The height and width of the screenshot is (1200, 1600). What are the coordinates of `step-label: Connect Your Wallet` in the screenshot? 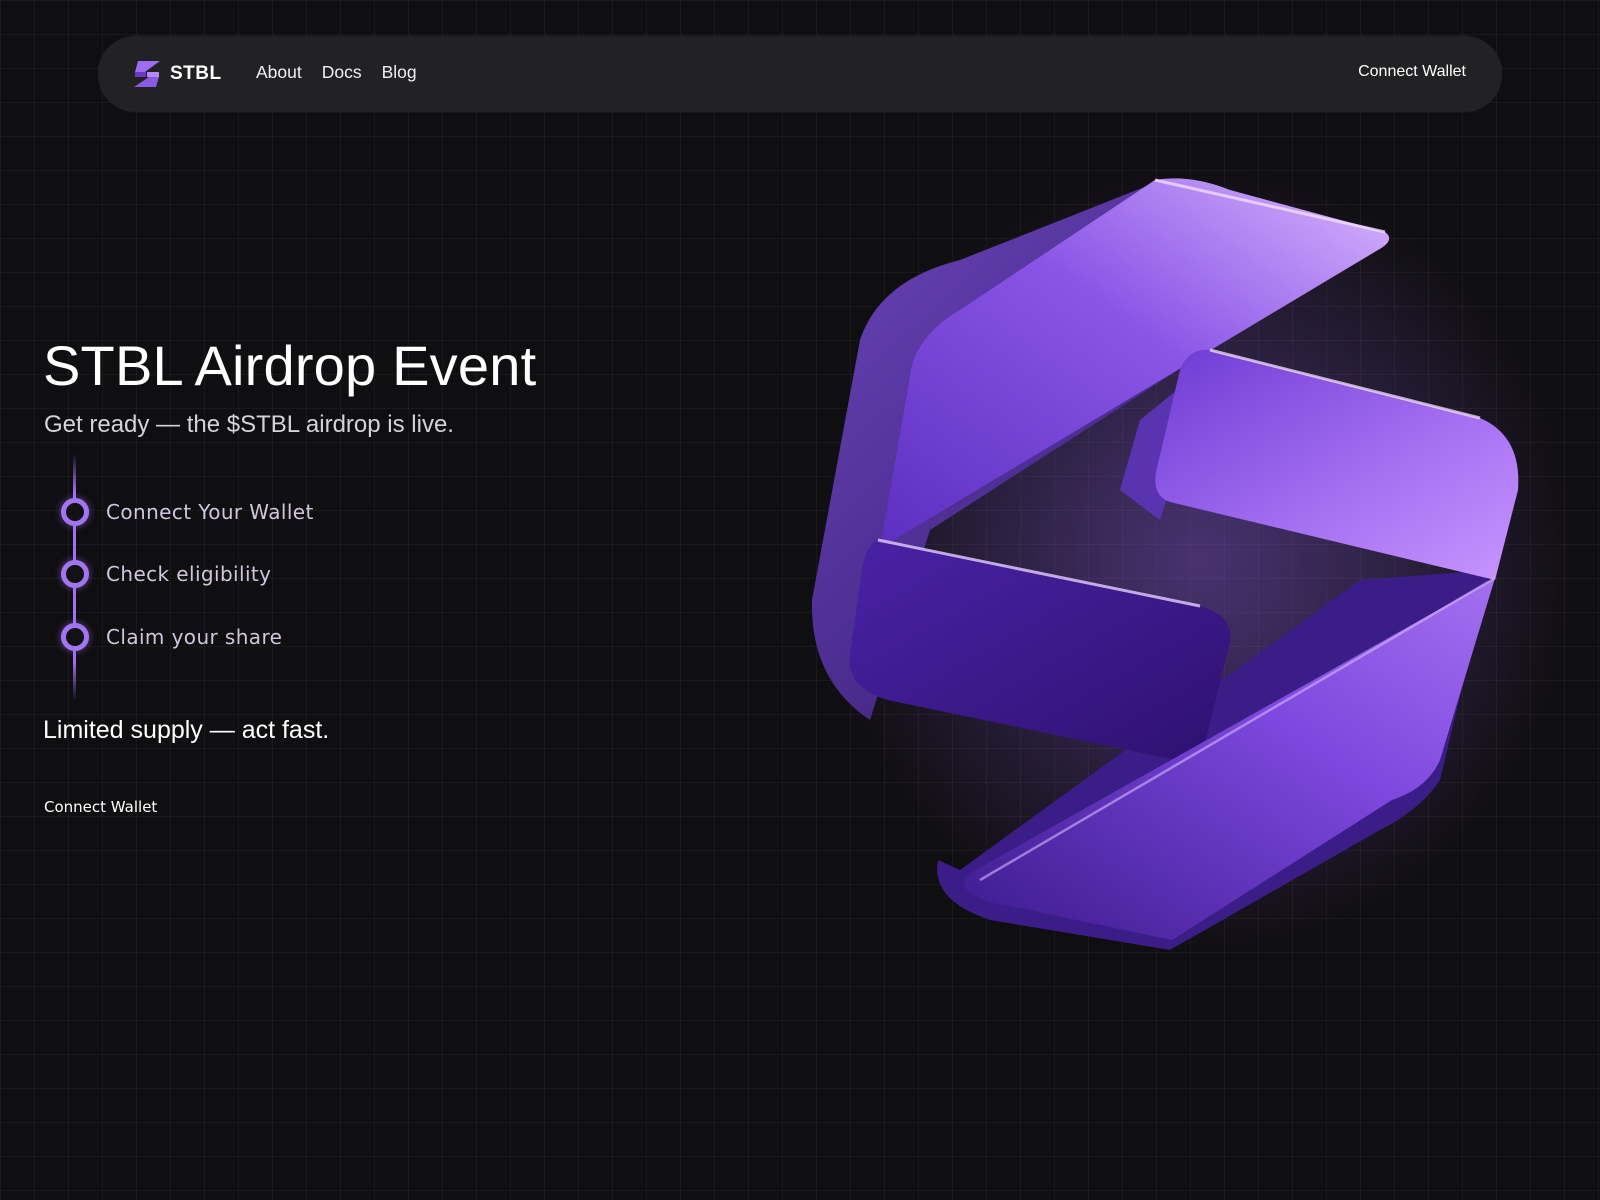 It's located at (210, 512).